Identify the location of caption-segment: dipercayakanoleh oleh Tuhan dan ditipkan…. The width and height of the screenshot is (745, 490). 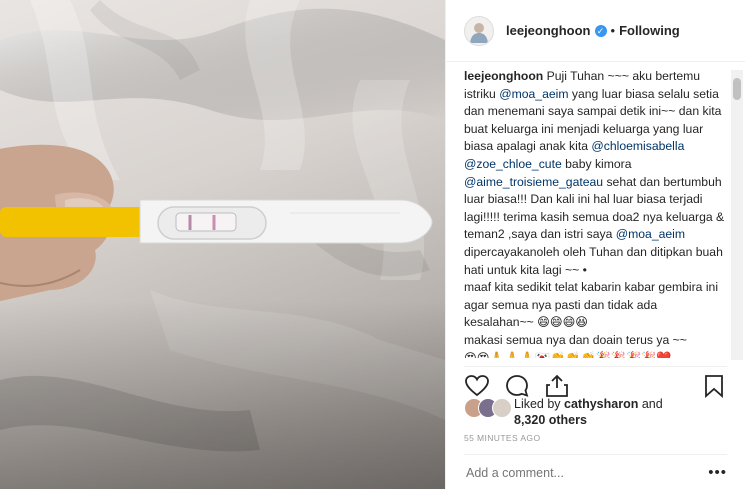
(593, 260).